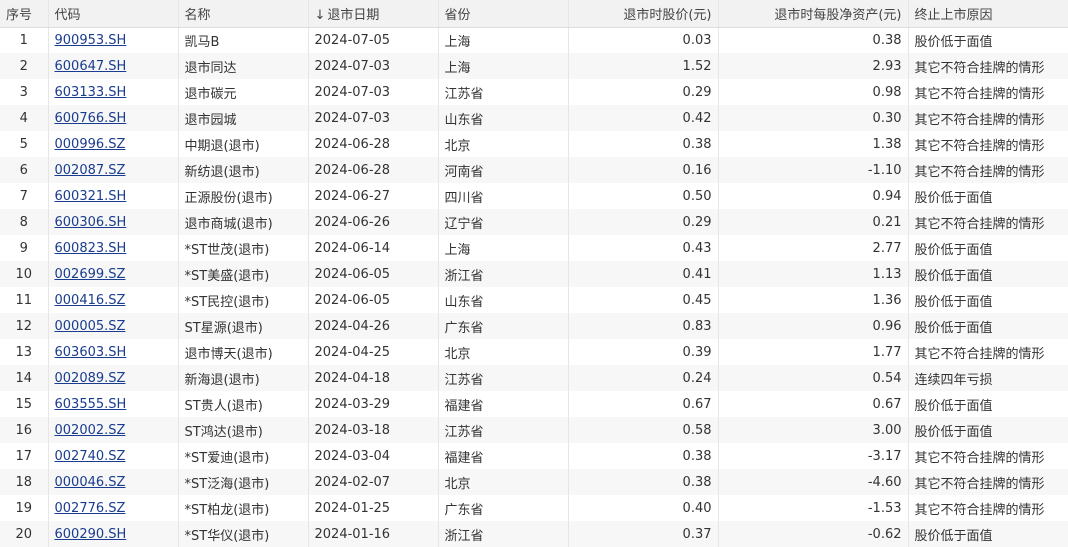 Image resolution: width=1068 pixels, height=547 pixels. What do you see at coordinates (464, 120) in the screenshot?
I see `province: 山东省` at bounding box center [464, 120].